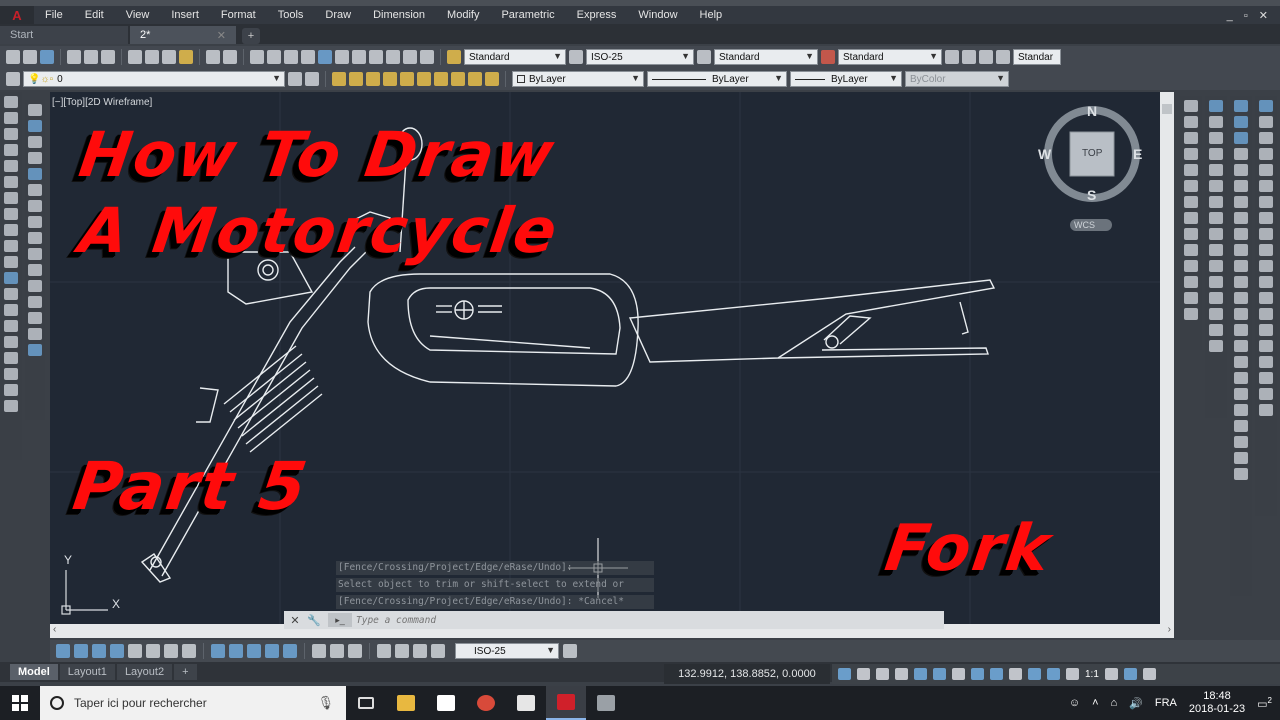 The width and height of the screenshot is (1280, 720). What do you see at coordinates (747, 674) in the screenshot?
I see `cursor-coordinates: 132.9912, 138.8852, 0.0000` at bounding box center [747, 674].